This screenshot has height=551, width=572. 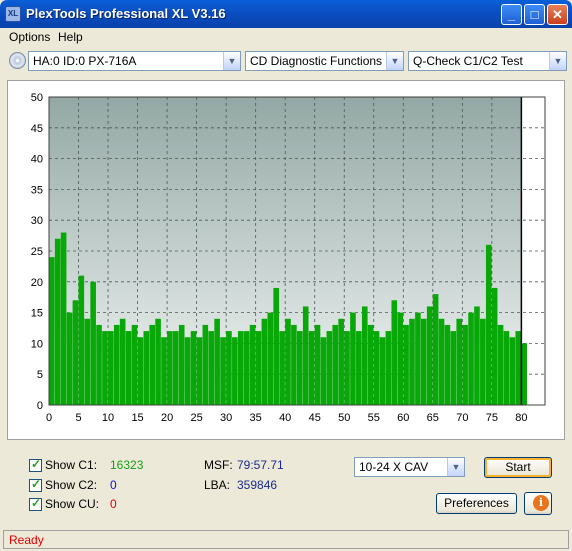 I want to click on function-select: CD Diagnostic Functions ▼, so click(x=324, y=61).